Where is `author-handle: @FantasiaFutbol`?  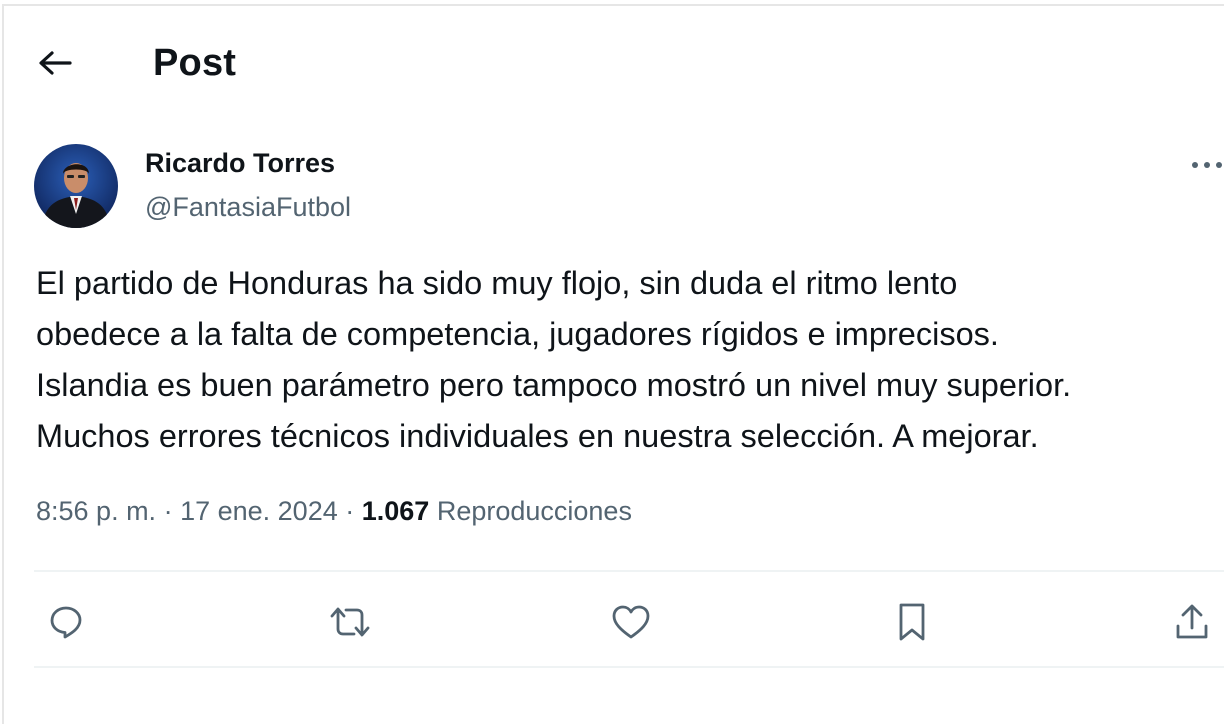
author-handle: @FantasiaFutbol is located at coordinates (248, 207).